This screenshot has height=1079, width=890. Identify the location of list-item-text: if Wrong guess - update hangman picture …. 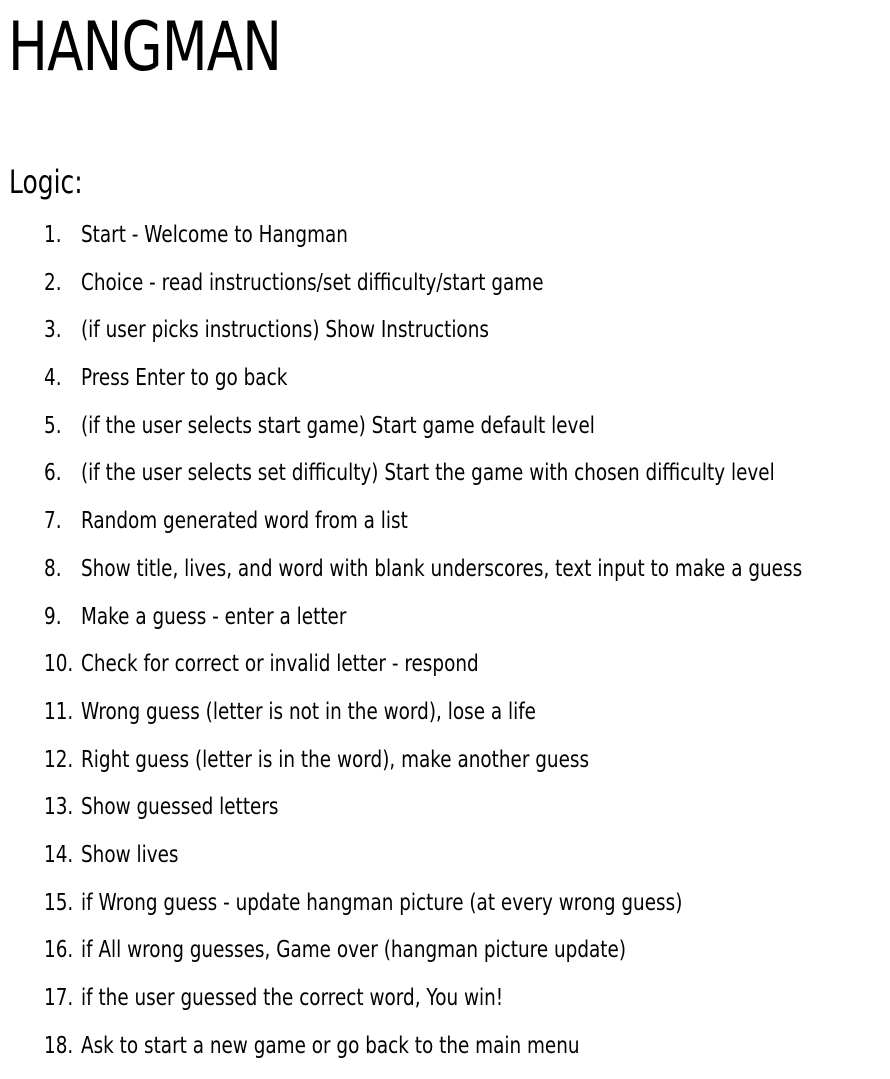
(382, 902).